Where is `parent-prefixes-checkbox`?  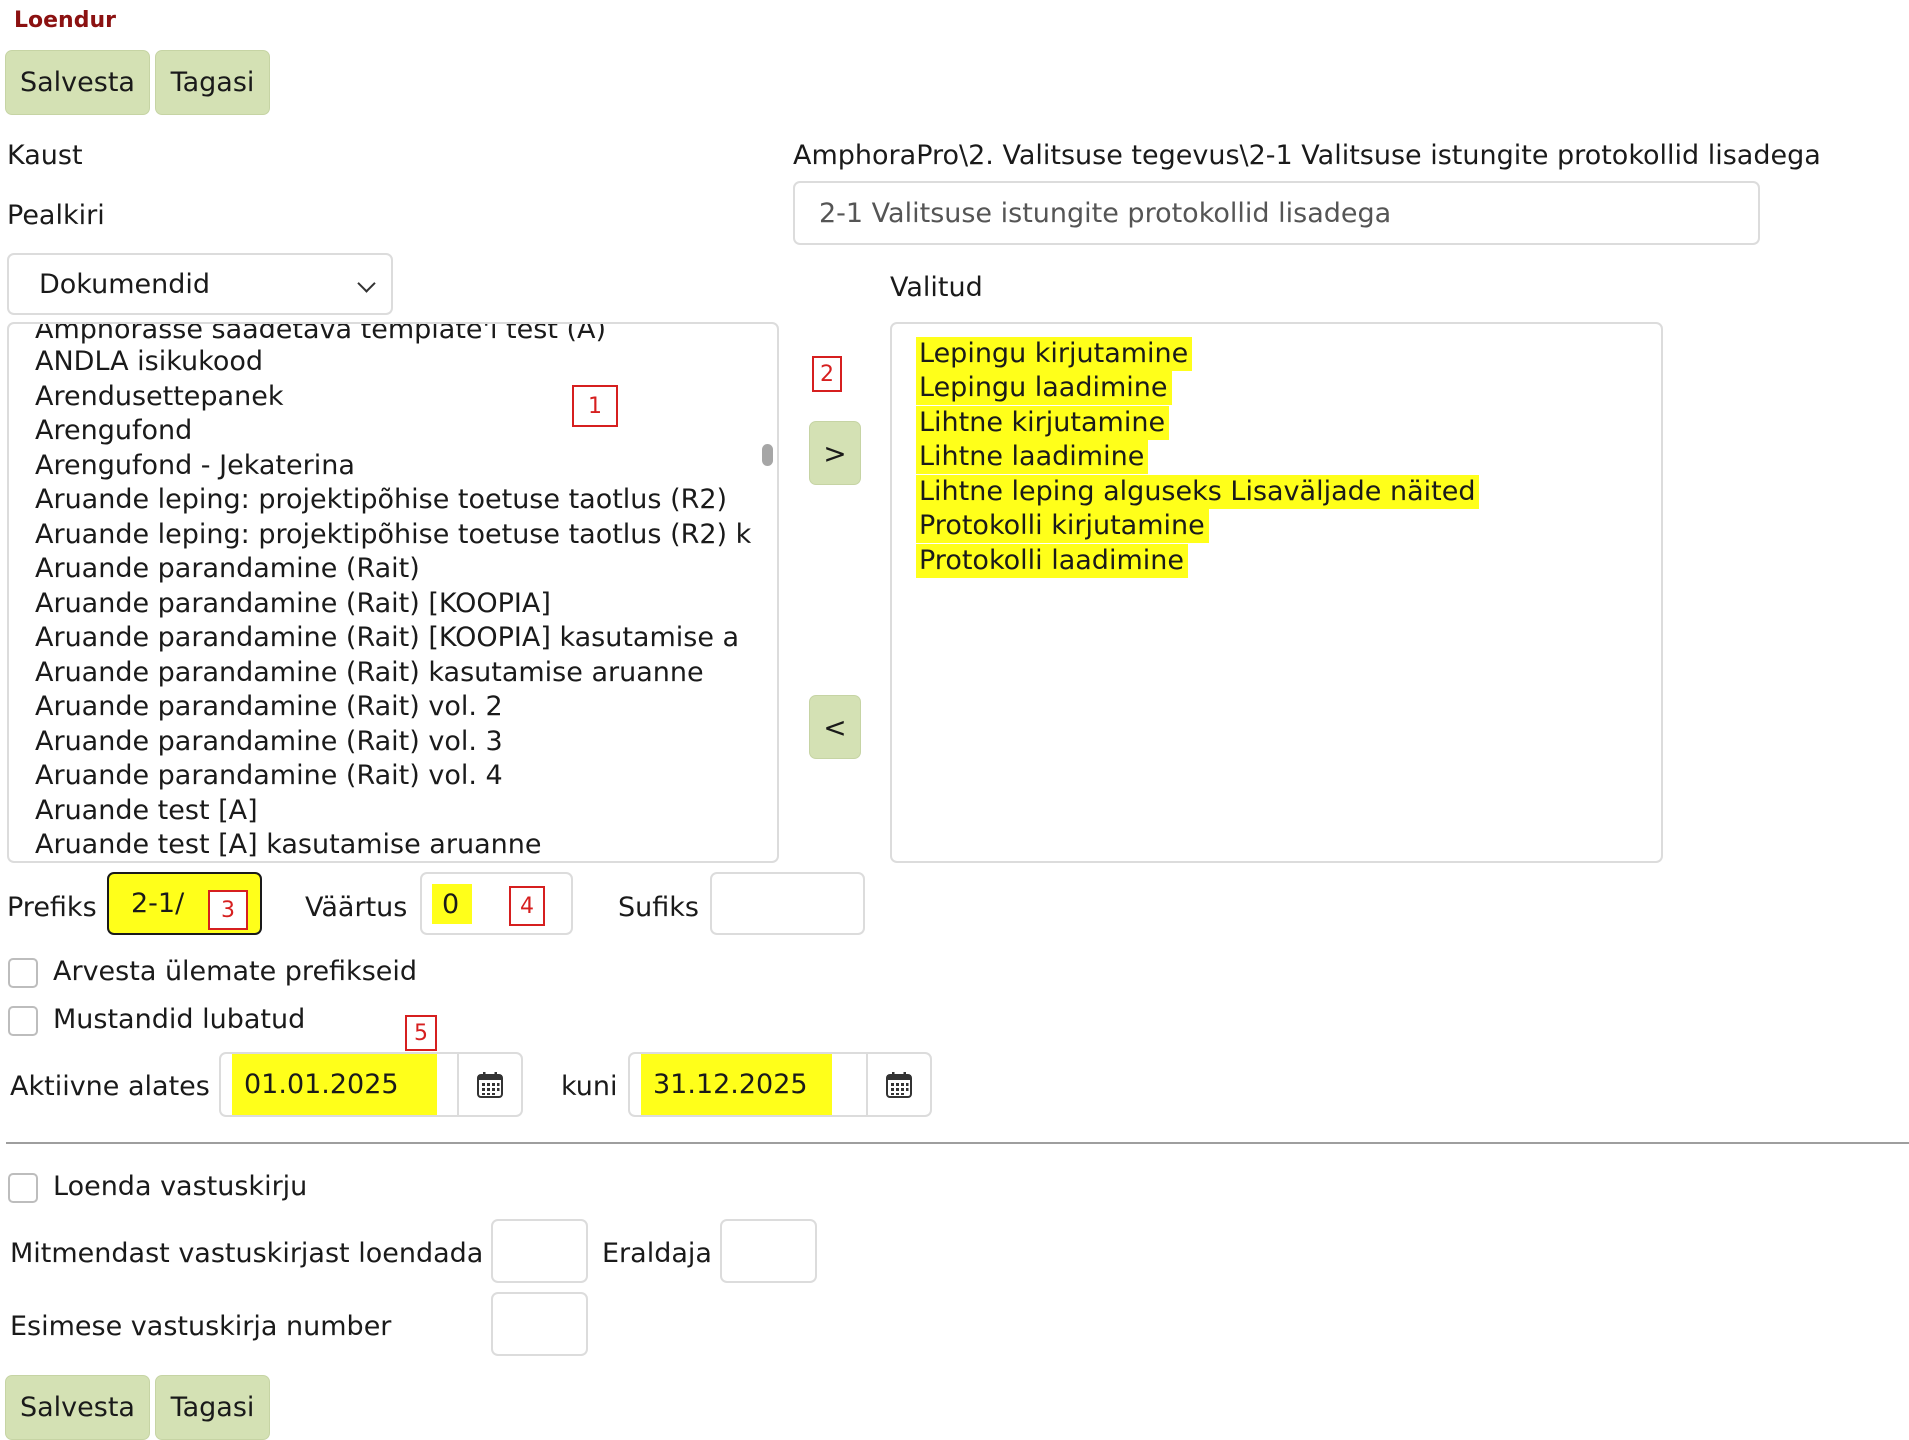 parent-prefixes-checkbox is located at coordinates (23, 973).